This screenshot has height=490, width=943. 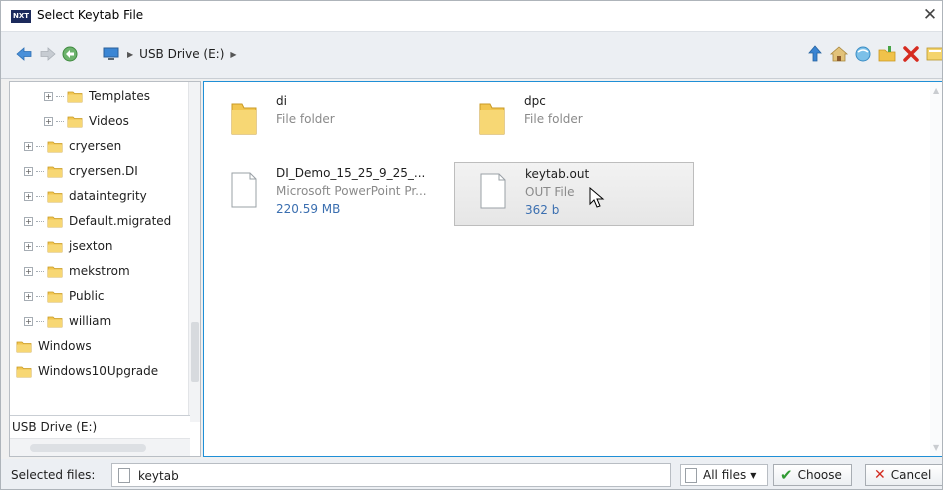 What do you see at coordinates (542, 210) in the screenshot?
I see `file-size: 362 b` at bounding box center [542, 210].